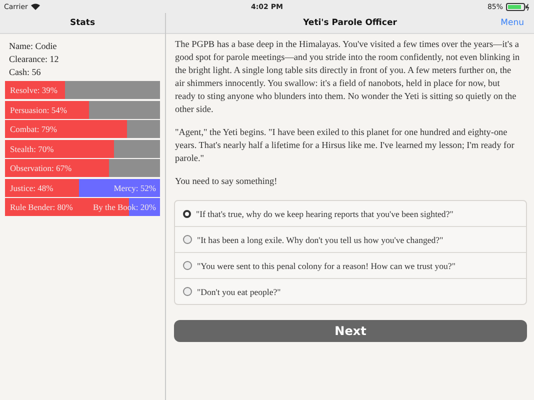 The height and width of the screenshot is (400, 534). What do you see at coordinates (38, 109) in the screenshot?
I see `stat-label: Persuasion: 54%` at bounding box center [38, 109].